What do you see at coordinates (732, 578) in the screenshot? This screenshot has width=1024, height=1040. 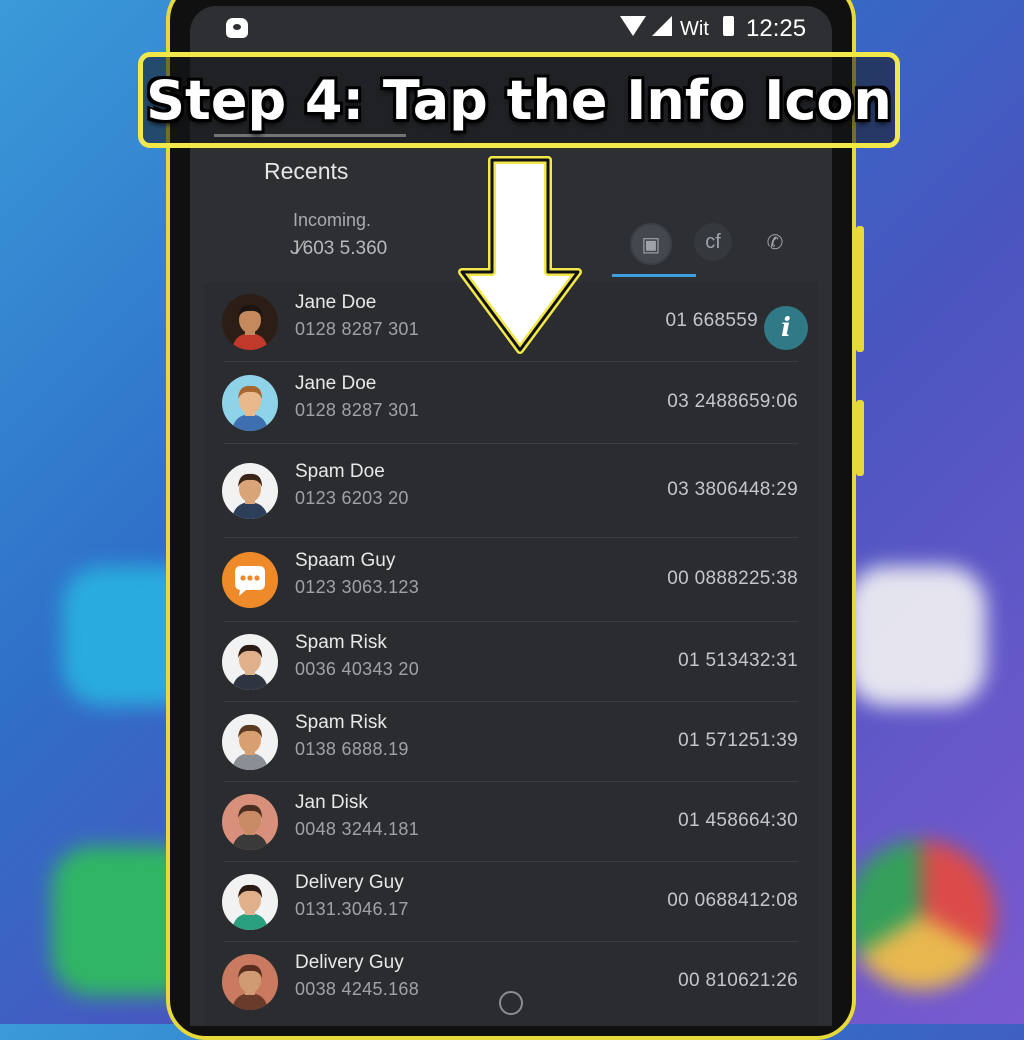 I see `call-time: 00 0888225:38` at bounding box center [732, 578].